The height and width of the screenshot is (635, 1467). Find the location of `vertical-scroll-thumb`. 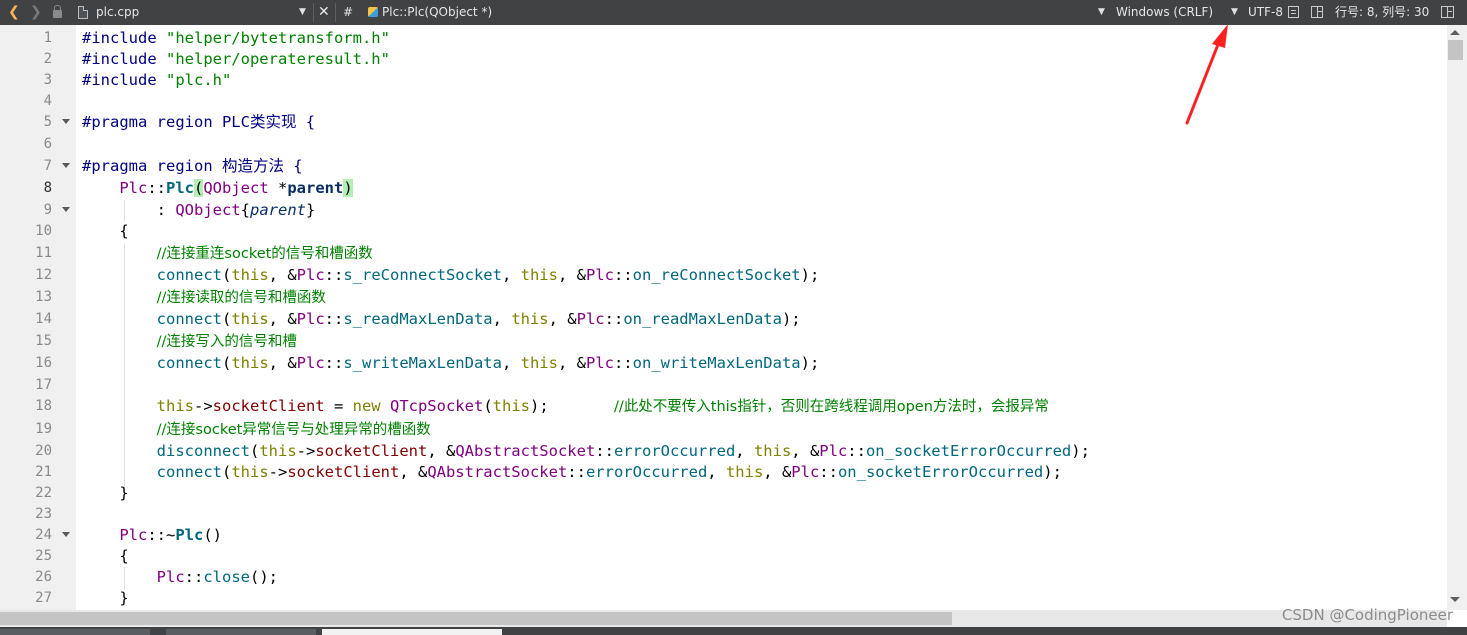

vertical-scroll-thumb is located at coordinates (1455, 50).